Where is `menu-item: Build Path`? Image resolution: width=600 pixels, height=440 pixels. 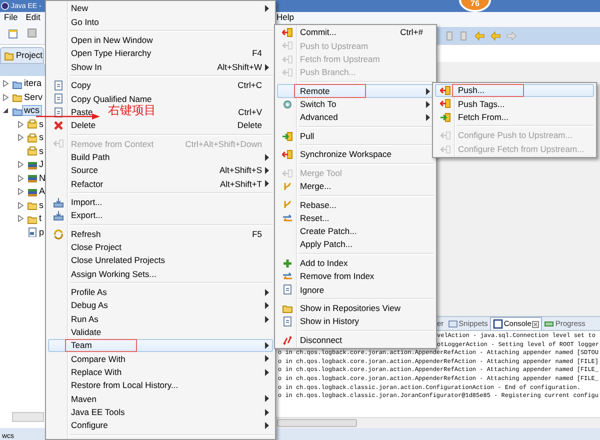 menu-item: Build Path is located at coordinates (90, 157).